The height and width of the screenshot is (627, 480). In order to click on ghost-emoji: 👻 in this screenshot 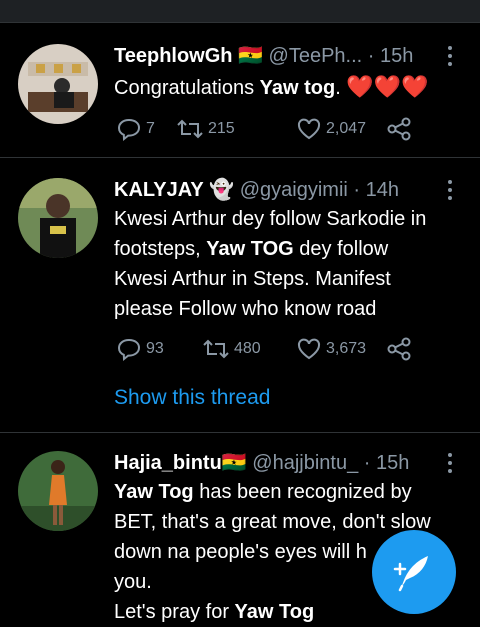, I will do `click(222, 190)`.